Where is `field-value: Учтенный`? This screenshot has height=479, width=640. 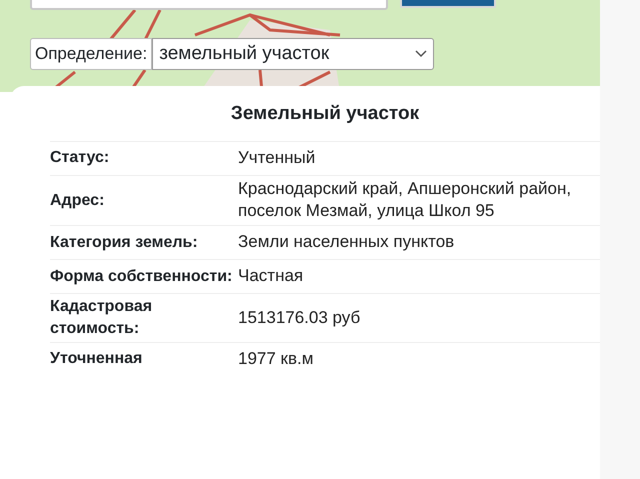
field-value: Учтенный is located at coordinates (277, 157).